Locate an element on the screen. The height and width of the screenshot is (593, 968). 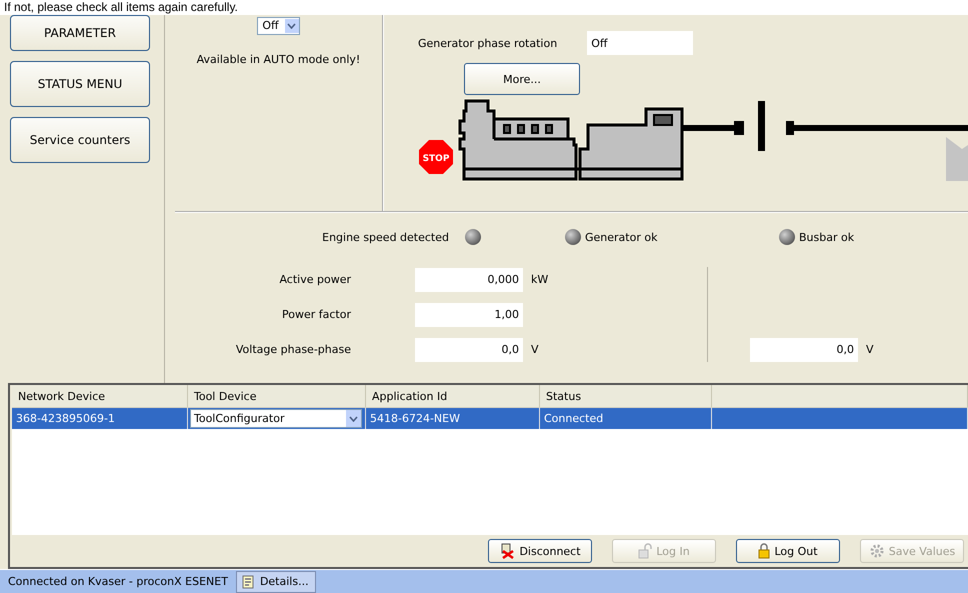
field-label: Generator phase rotation is located at coordinates (488, 43).